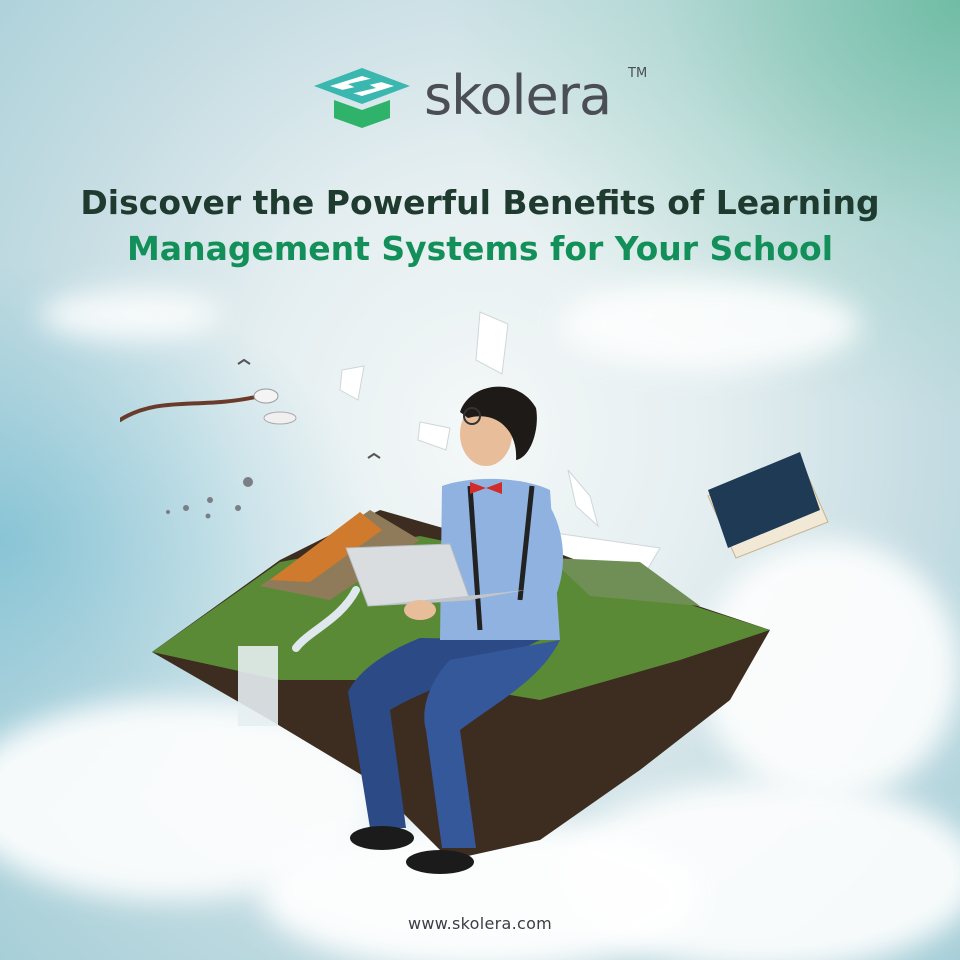  What do you see at coordinates (362, 98) in the screenshot?
I see `graduation-cap-logo-icon` at bounding box center [362, 98].